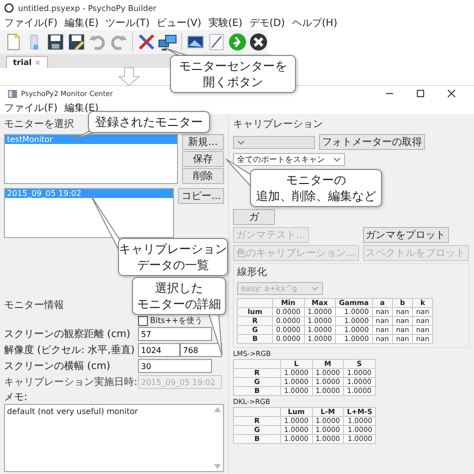 This screenshot has height=474, width=474. Describe the element at coordinates (175, 334) in the screenshot. I see `input-field: 57` at that location.